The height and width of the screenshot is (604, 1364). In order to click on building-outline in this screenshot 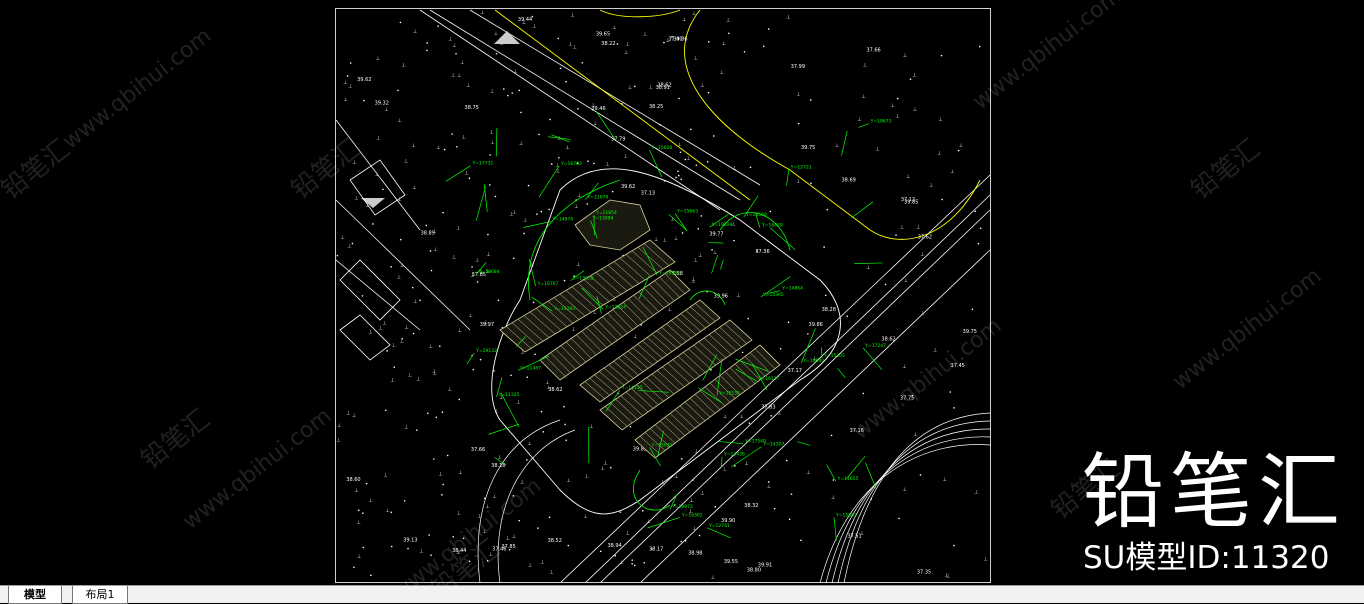, I will do `click(370, 290)`.